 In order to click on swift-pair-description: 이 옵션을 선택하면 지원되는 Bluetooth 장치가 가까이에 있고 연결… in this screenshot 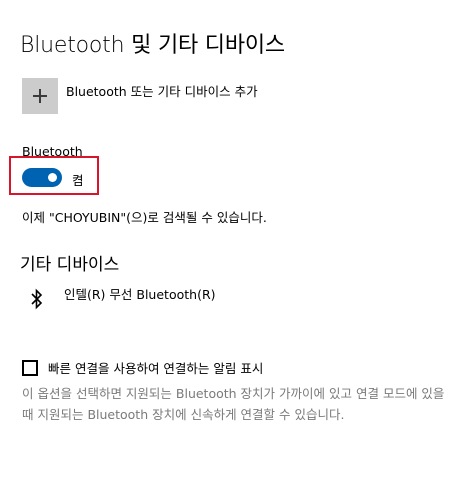, I will do `click(233, 404)`.